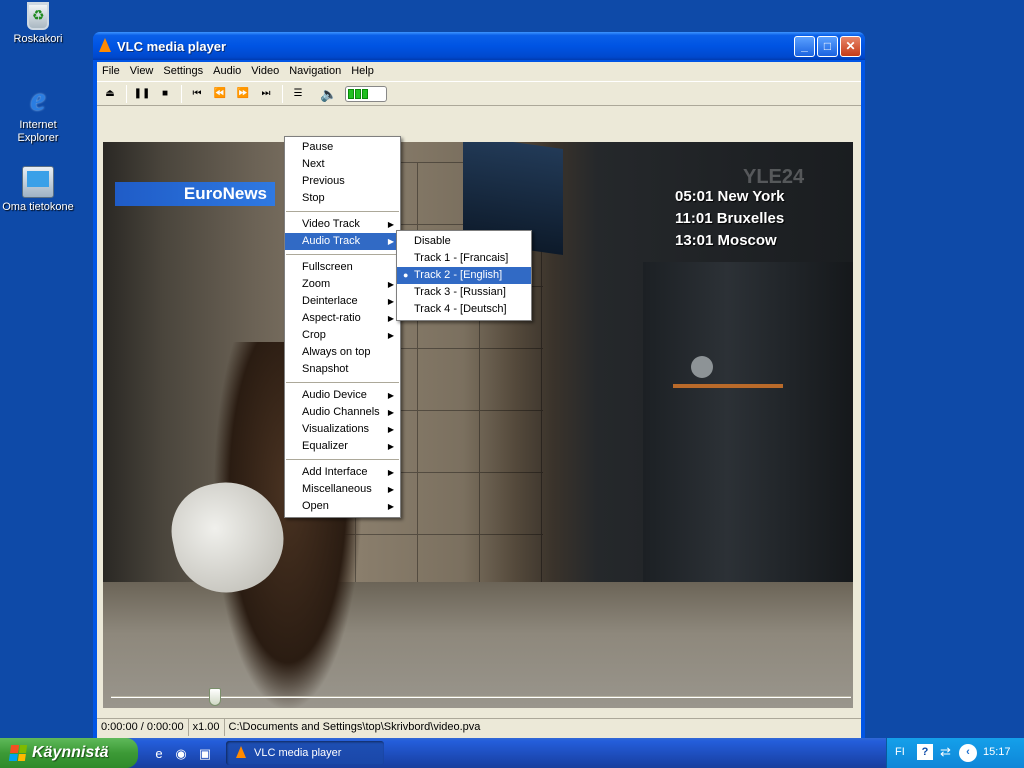  What do you see at coordinates (105, 45) in the screenshot?
I see `vlc-cone-icon` at bounding box center [105, 45].